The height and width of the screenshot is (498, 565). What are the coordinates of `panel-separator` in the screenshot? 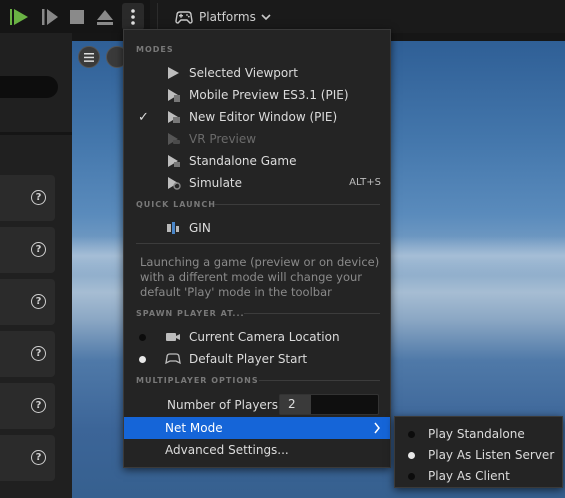 It's located at (36, 133).